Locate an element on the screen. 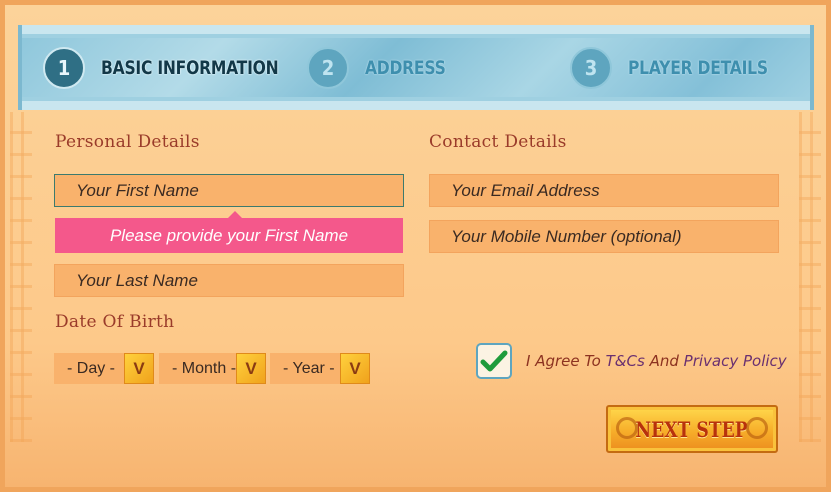 This screenshot has width=831, height=492. swirl-ornament-icon is located at coordinates (757, 428).